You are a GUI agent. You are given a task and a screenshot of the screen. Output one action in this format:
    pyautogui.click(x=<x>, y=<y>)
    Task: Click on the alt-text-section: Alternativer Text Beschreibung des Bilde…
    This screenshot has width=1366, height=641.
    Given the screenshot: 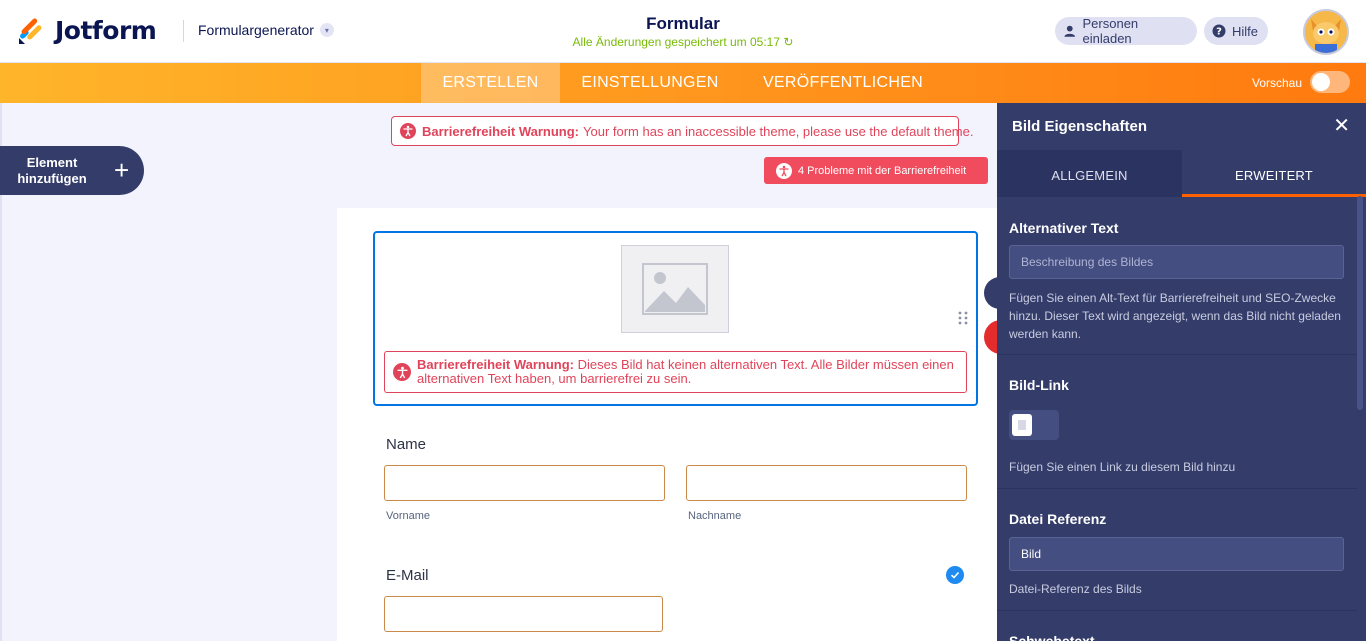 What is the action you would take?
    pyautogui.click(x=1177, y=276)
    